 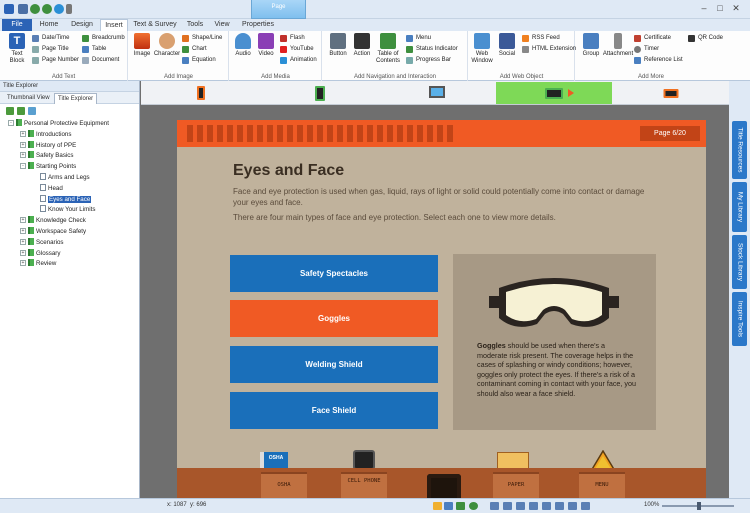 What do you see at coordinates (47, 156) in the screenshot?
I see `tree-node: + Safety Basics` at bounding box center [47, 156].